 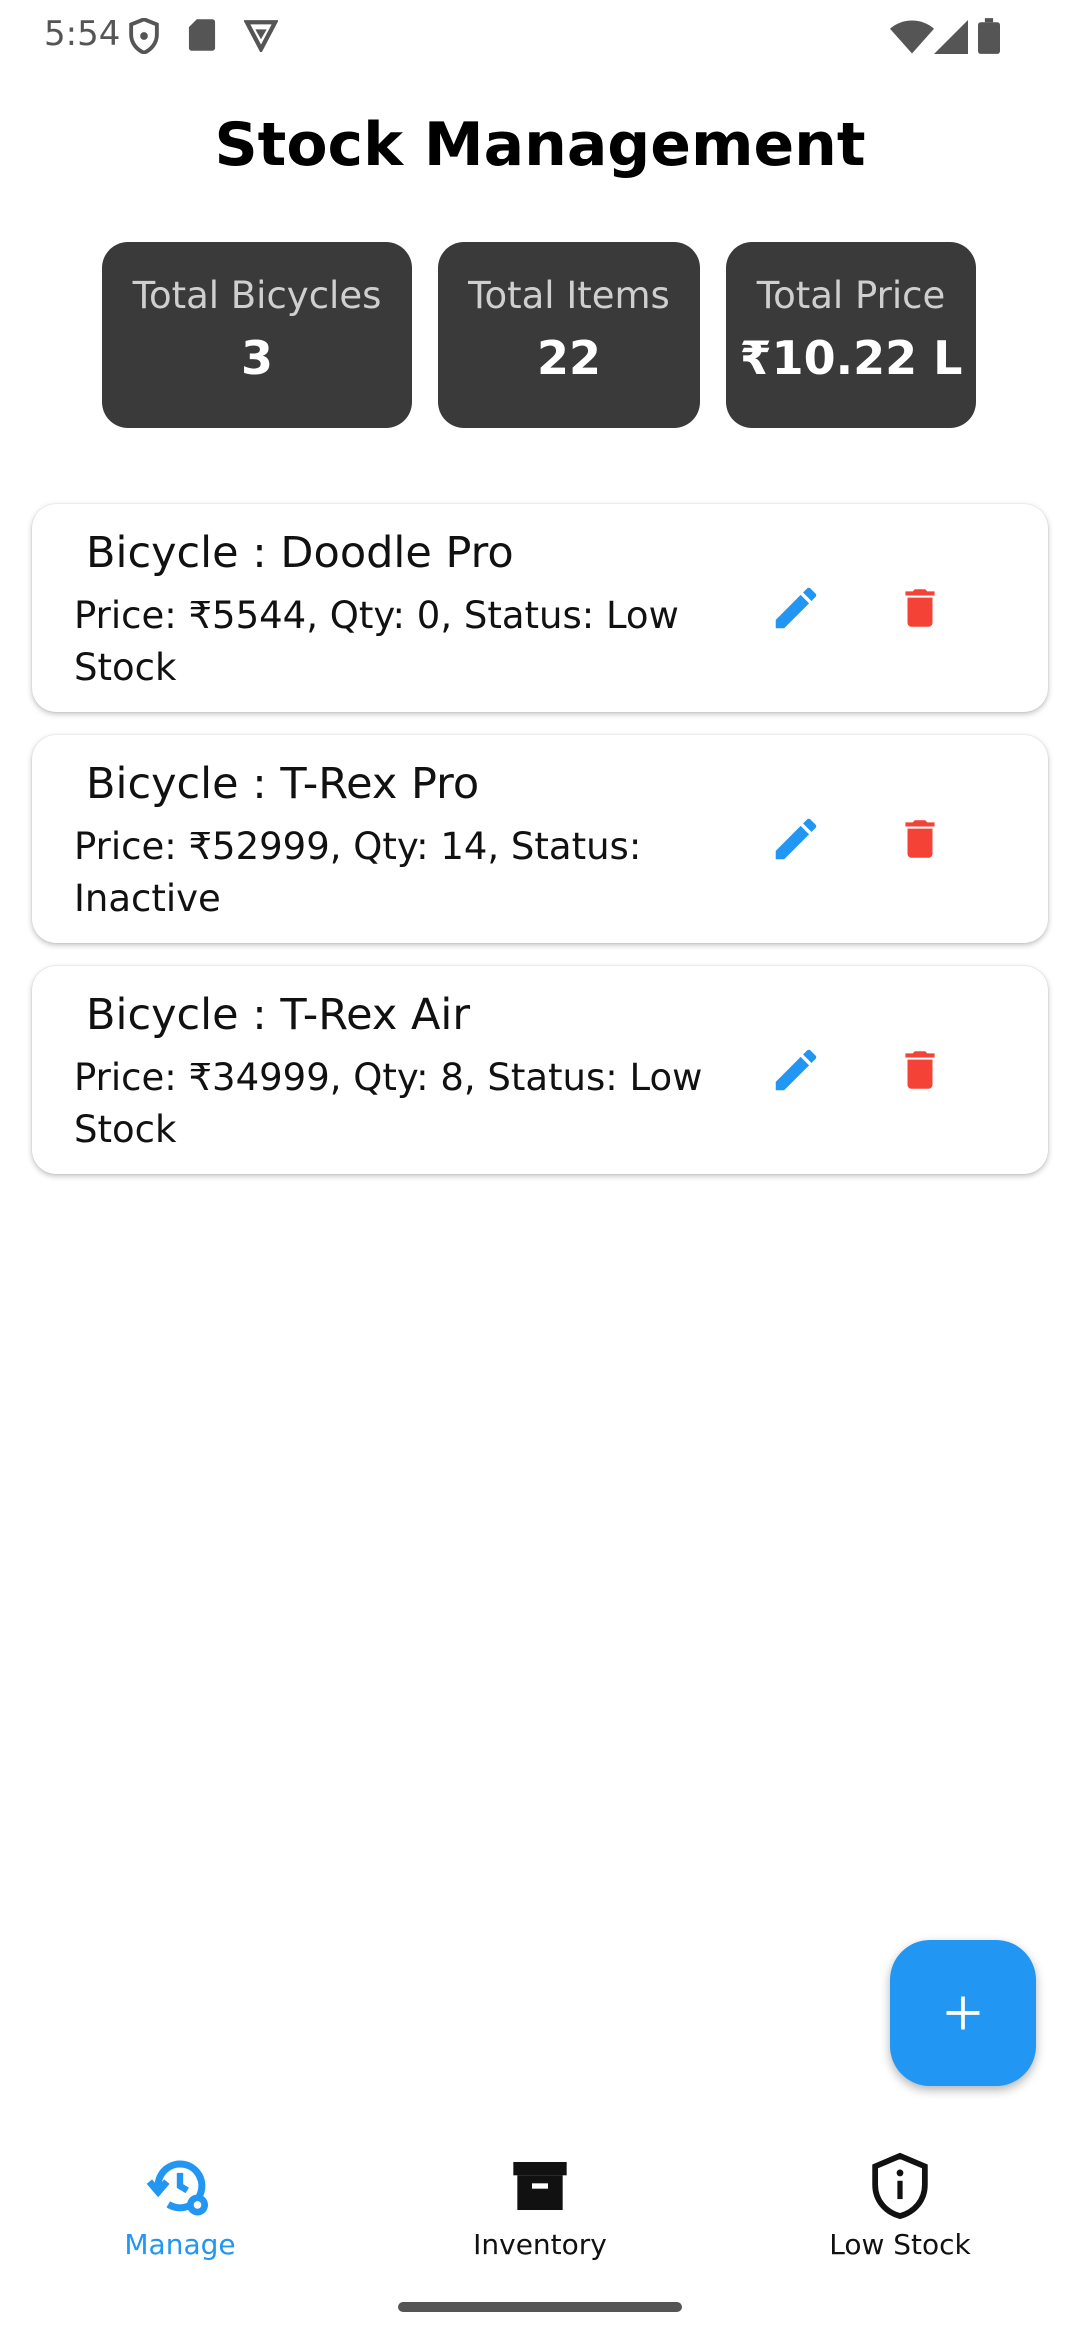 I want to click on wifi-icon, so click(x=912, y=39).